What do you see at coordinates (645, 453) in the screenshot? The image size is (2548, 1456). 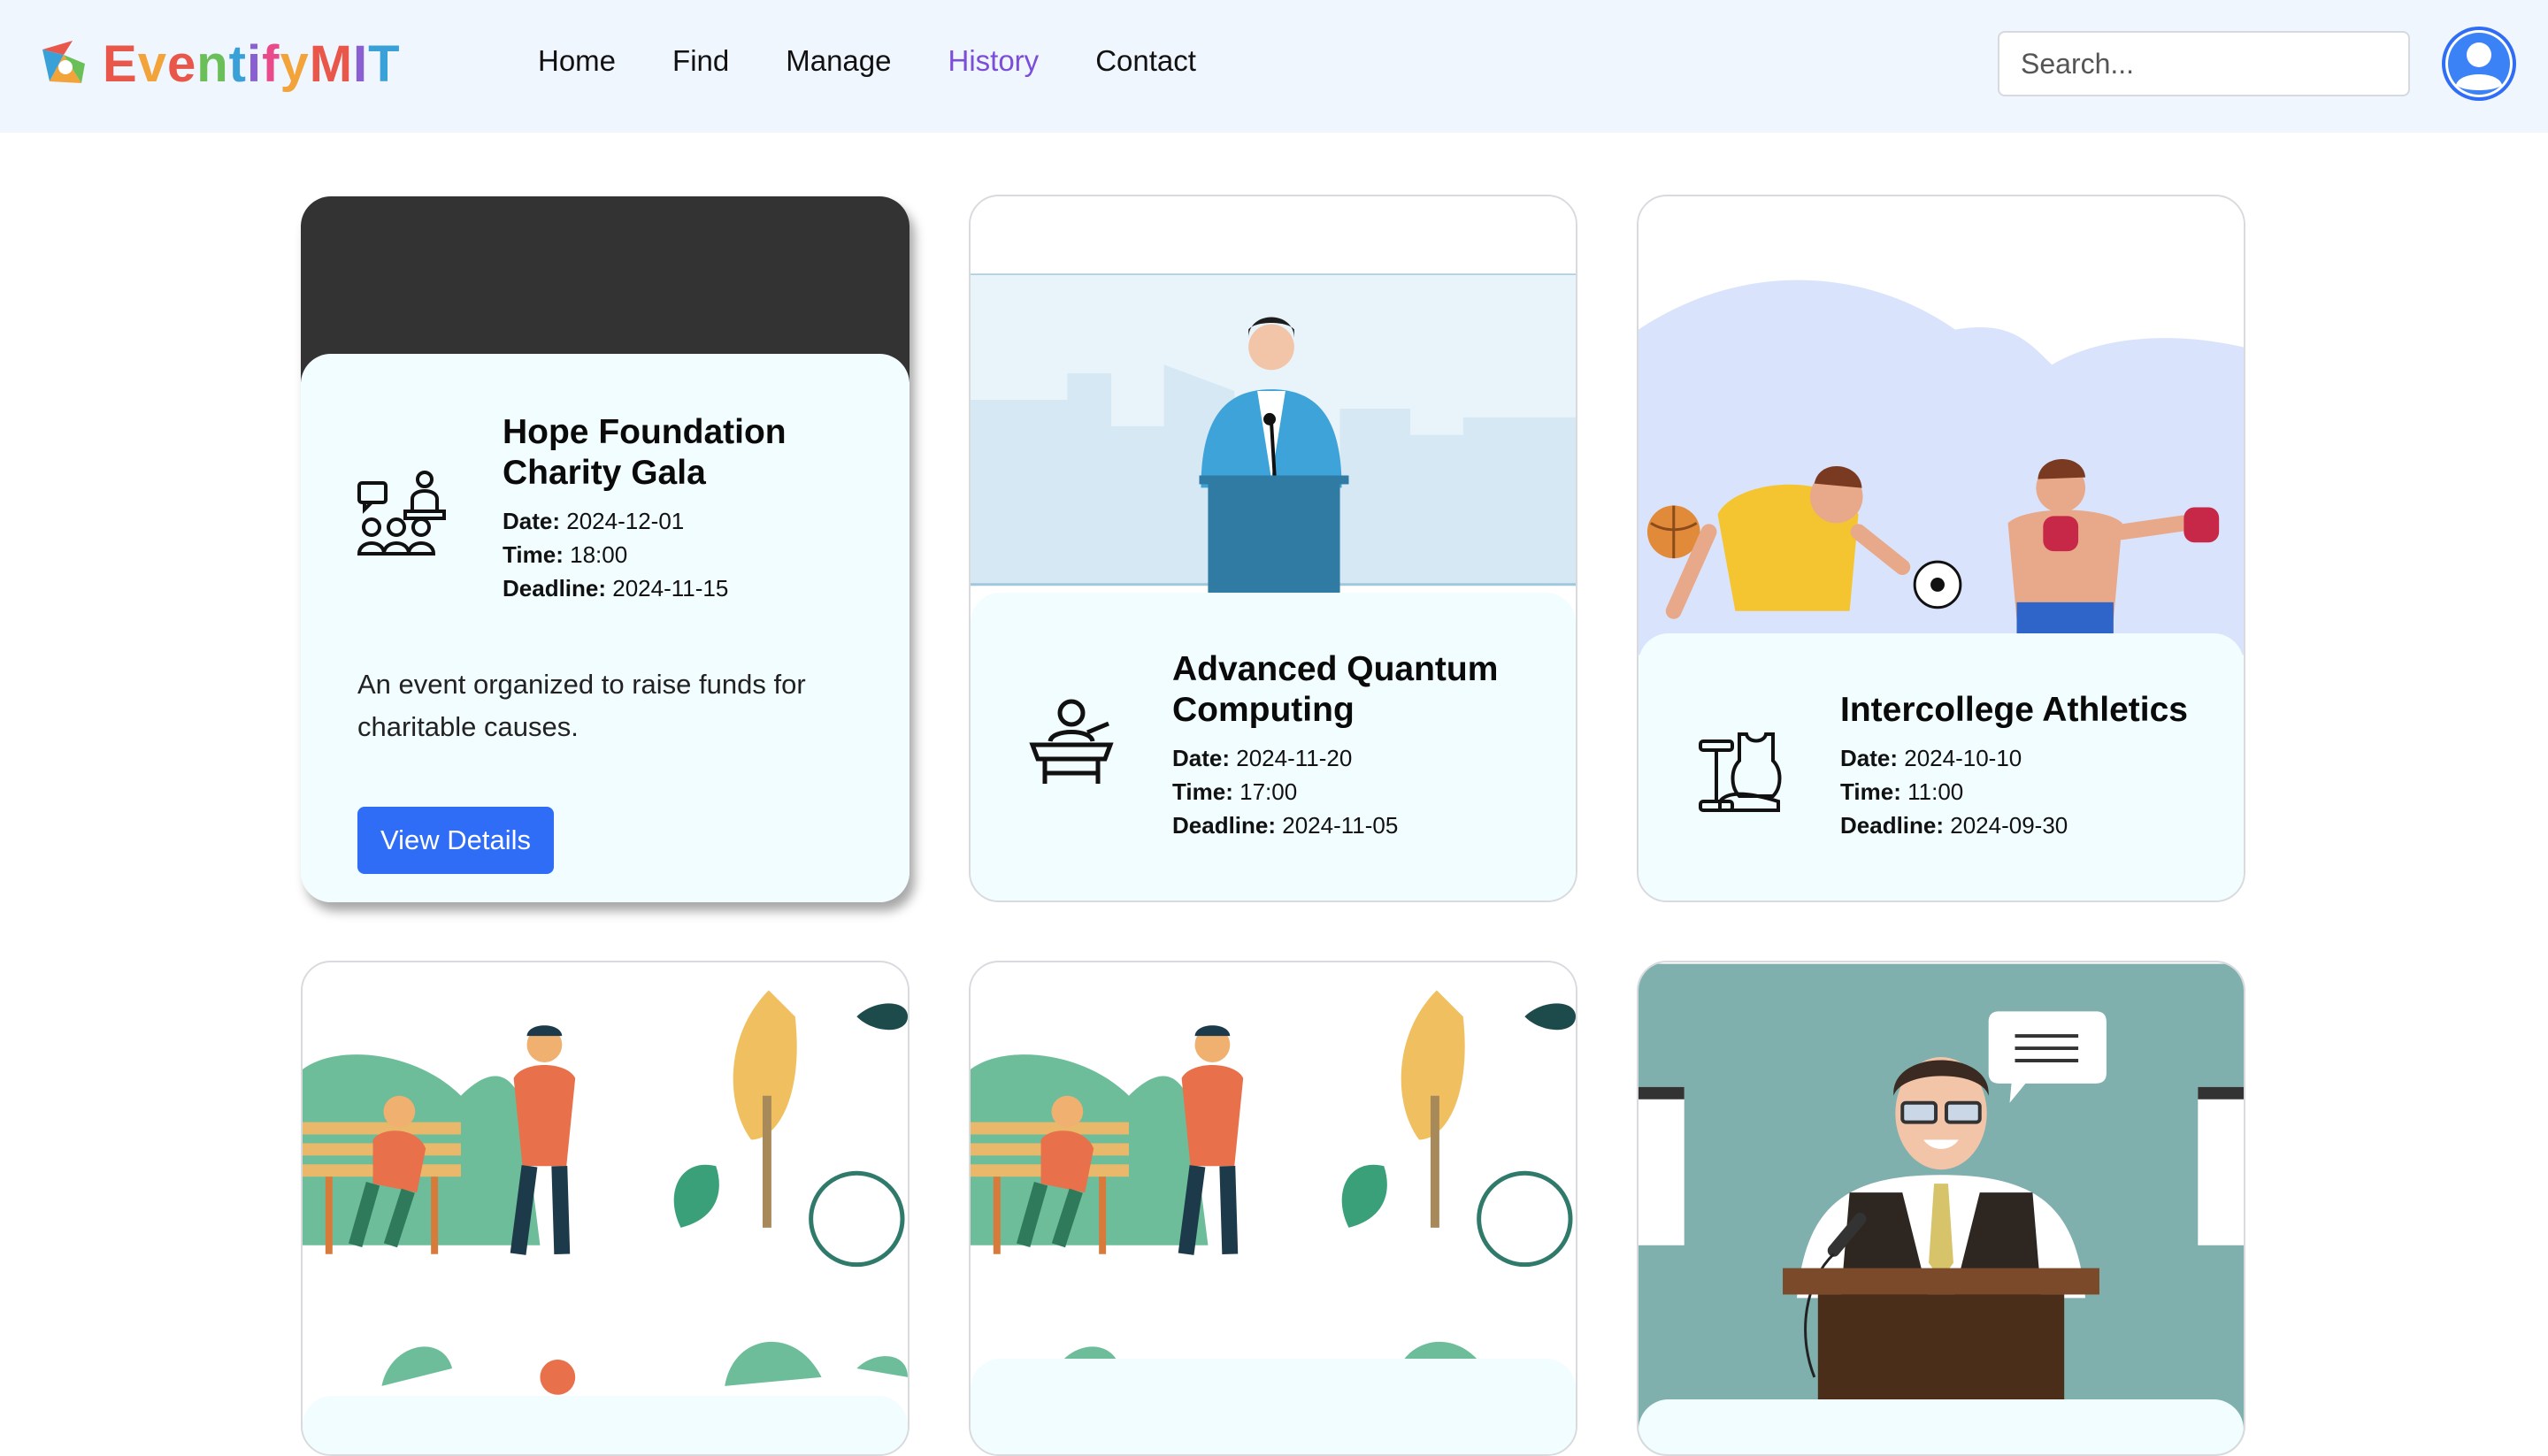 I see `event-title: Hope Foundation Charity Gala` at bounding box center [645, 453].